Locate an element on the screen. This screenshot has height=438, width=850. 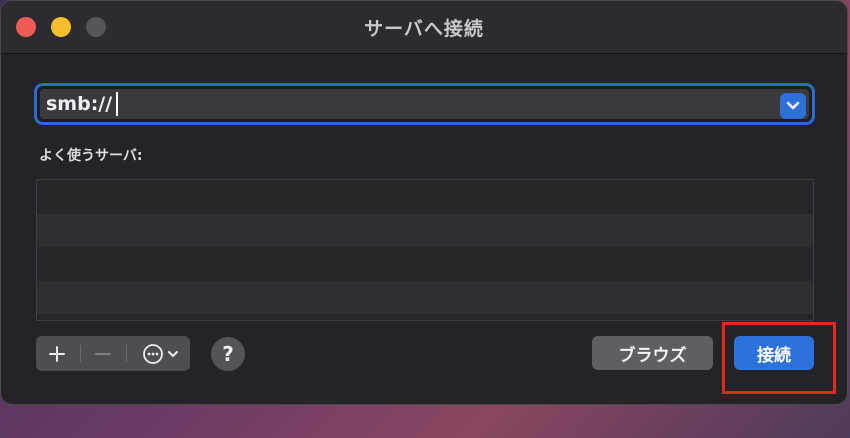
window-title: サーバへ接続 is located at coordinates (424, 29).